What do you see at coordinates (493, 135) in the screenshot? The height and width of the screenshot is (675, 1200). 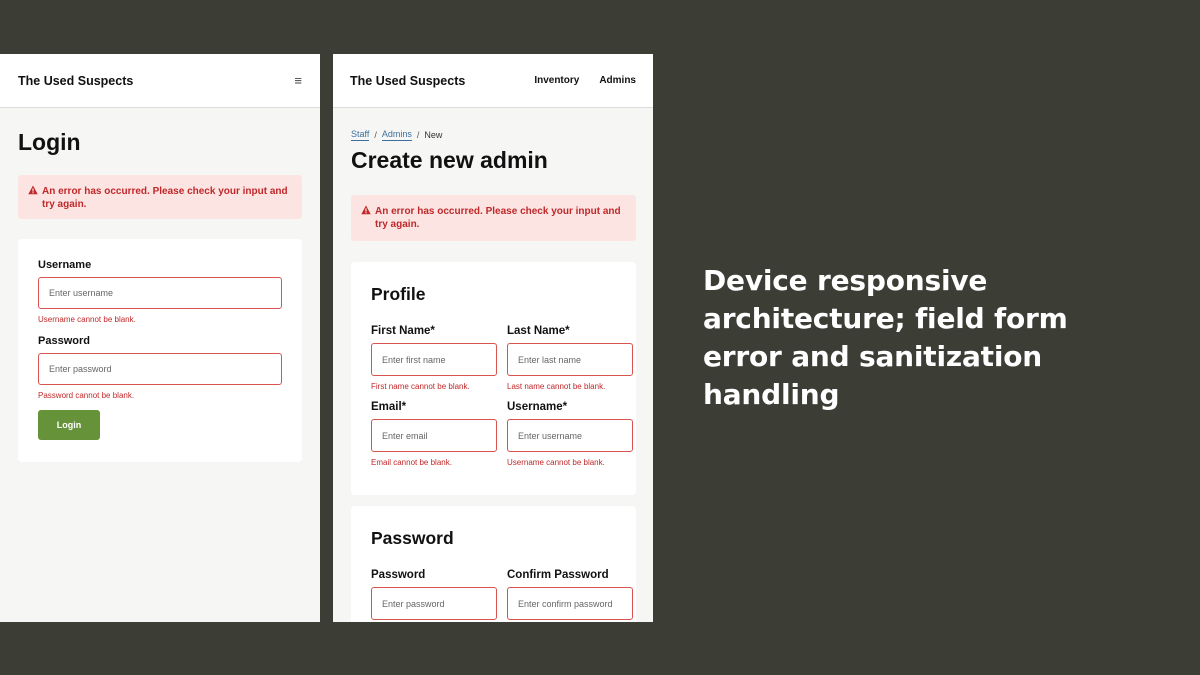 I see `breadcrumb: Staff / Admins / New` at bounding box center [493, 135].